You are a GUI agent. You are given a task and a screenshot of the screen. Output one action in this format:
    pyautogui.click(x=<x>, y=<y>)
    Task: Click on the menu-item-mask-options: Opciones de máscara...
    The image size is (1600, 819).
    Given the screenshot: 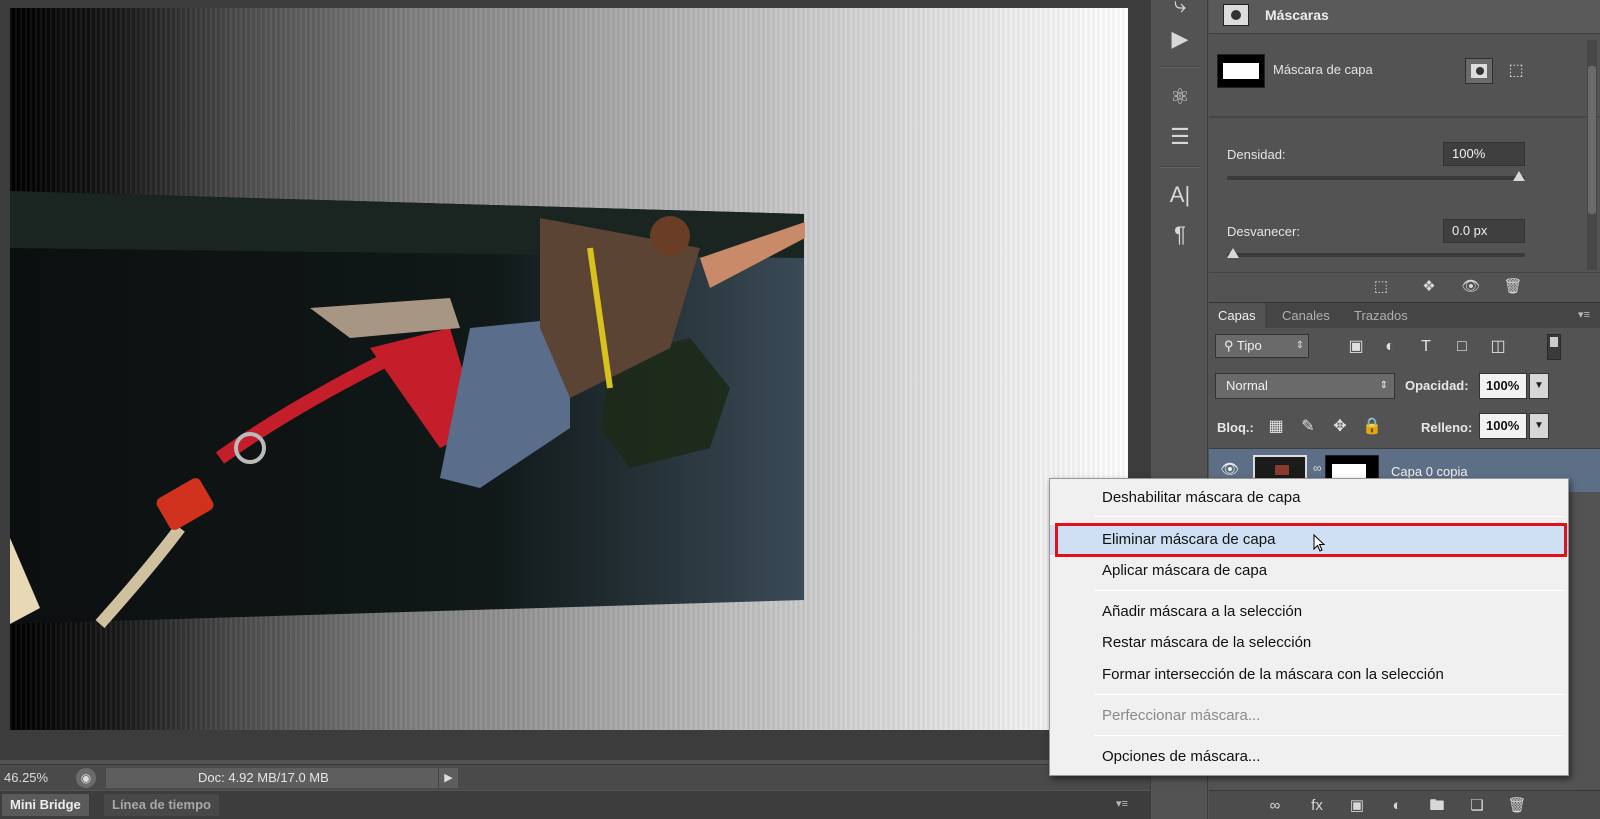 What is the action you would take?
    pyautogui.click(x=1309, y=757)
    